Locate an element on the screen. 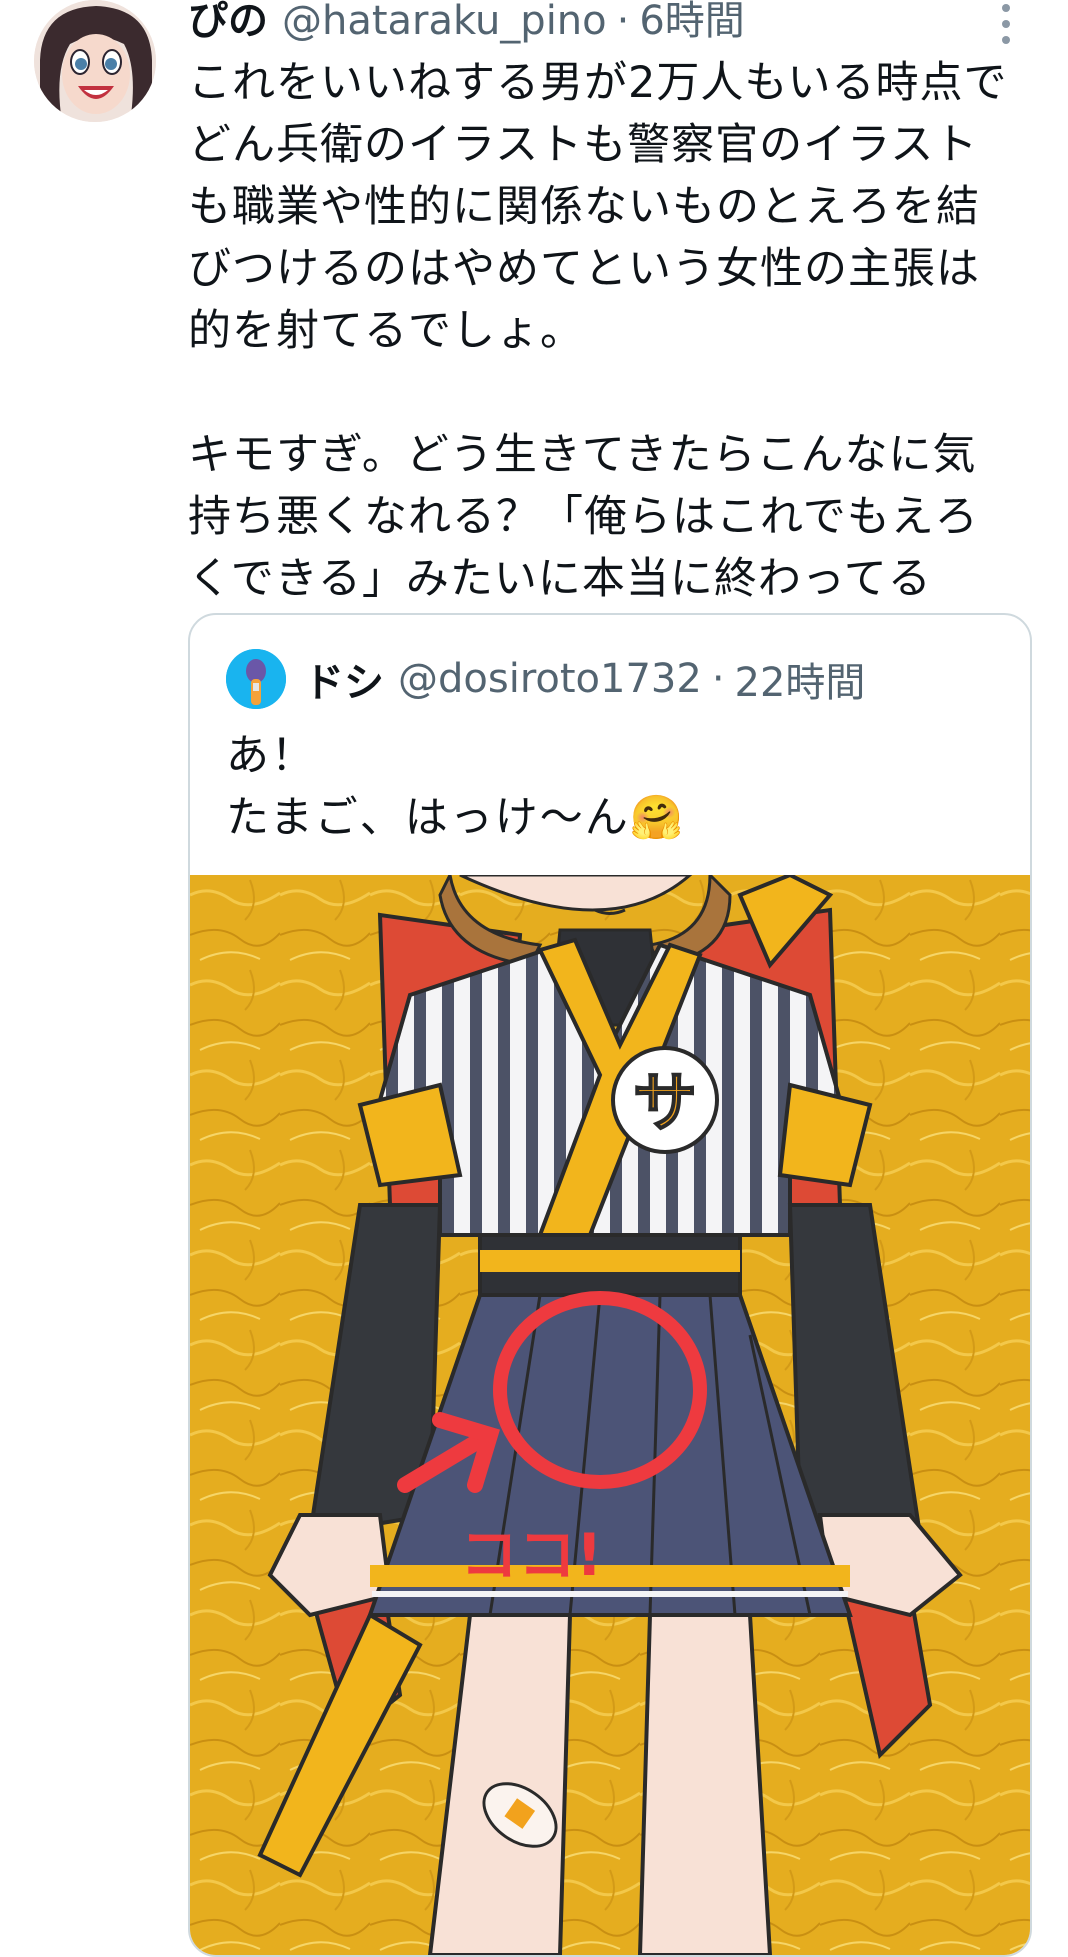  more-options-icon is located at coordinates (1006, 24).